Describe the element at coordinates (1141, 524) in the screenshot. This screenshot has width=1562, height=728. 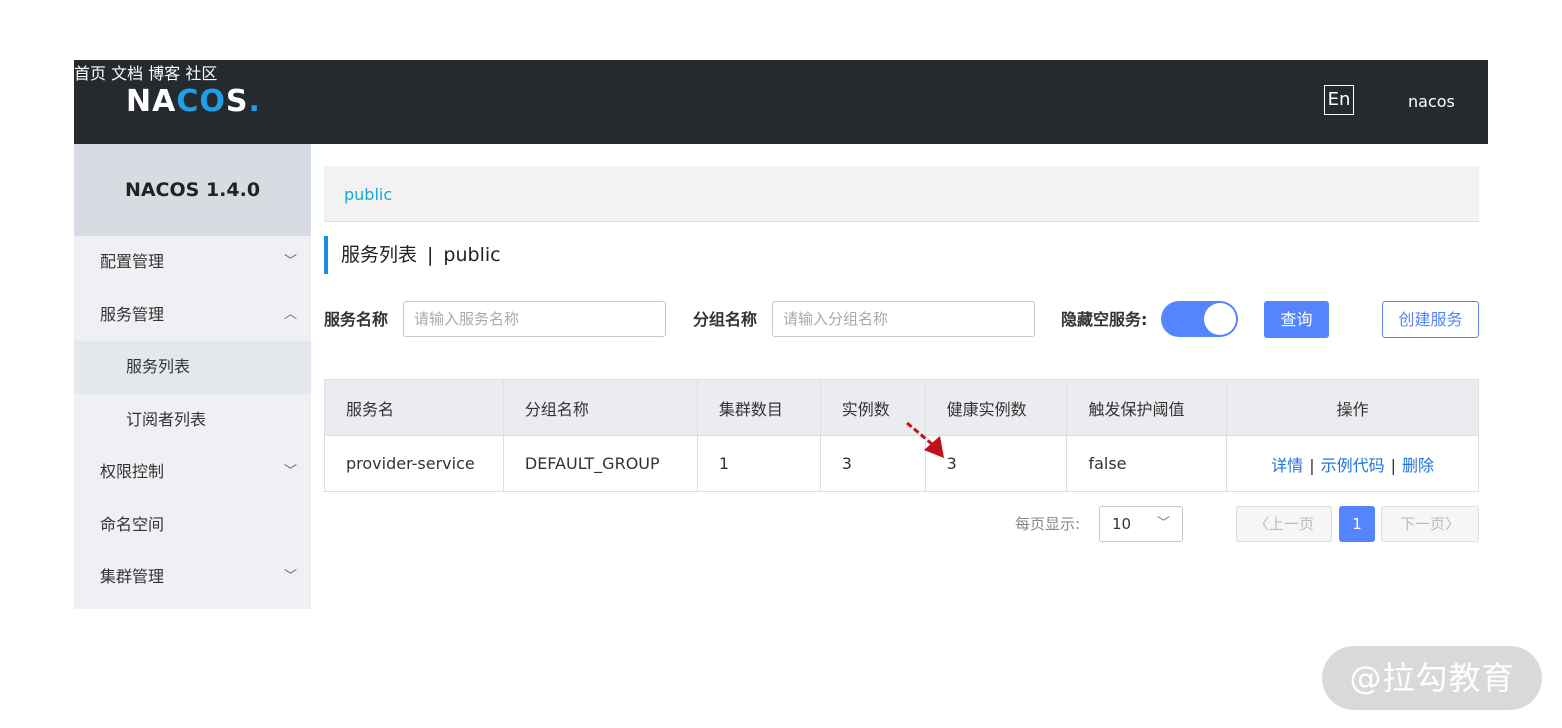
I see `page-size-select: 10 ﹀` at that location.